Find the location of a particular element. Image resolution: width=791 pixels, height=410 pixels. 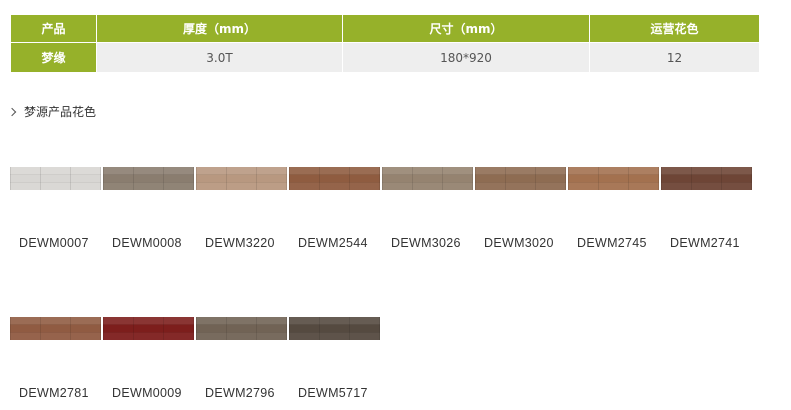

swatch-dewm2741 is located at coordinates (706, 178).